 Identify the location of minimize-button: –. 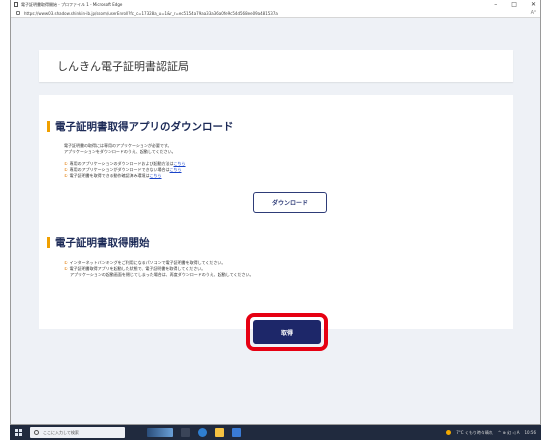
(495, 4).